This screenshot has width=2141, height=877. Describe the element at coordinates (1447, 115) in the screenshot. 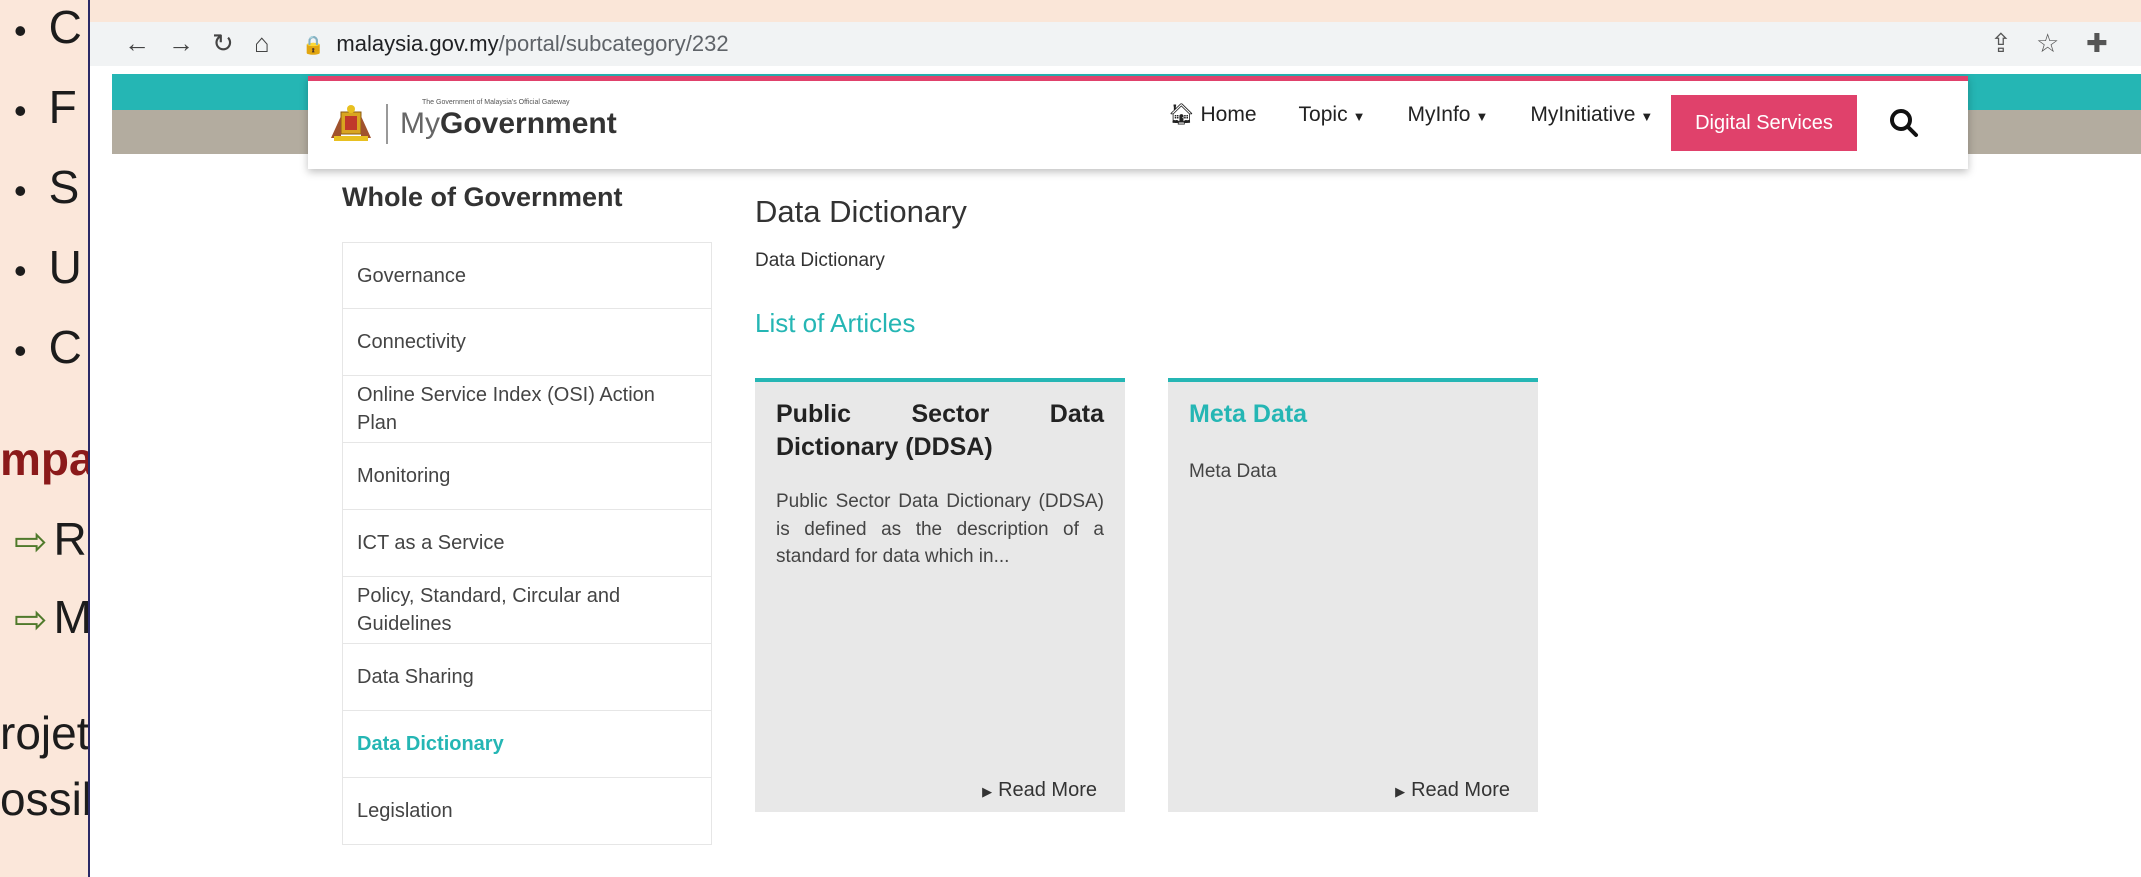

I see `menu-myinfo: MyInfo ▼` at that location.